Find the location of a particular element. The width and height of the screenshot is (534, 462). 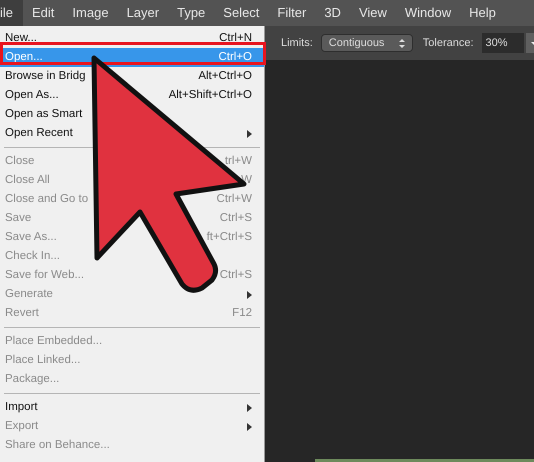

shortcut-label: Ctrl+O is located at coordinates (235, 57).